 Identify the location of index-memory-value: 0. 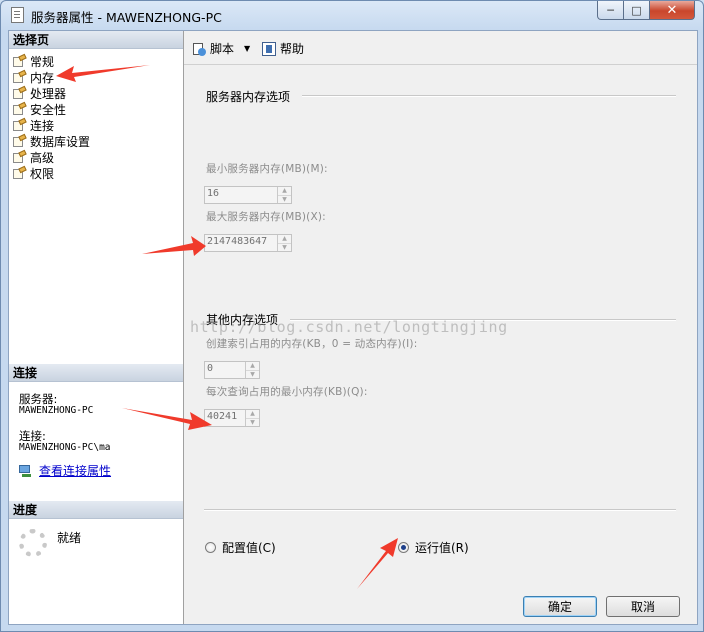
(210, 368).